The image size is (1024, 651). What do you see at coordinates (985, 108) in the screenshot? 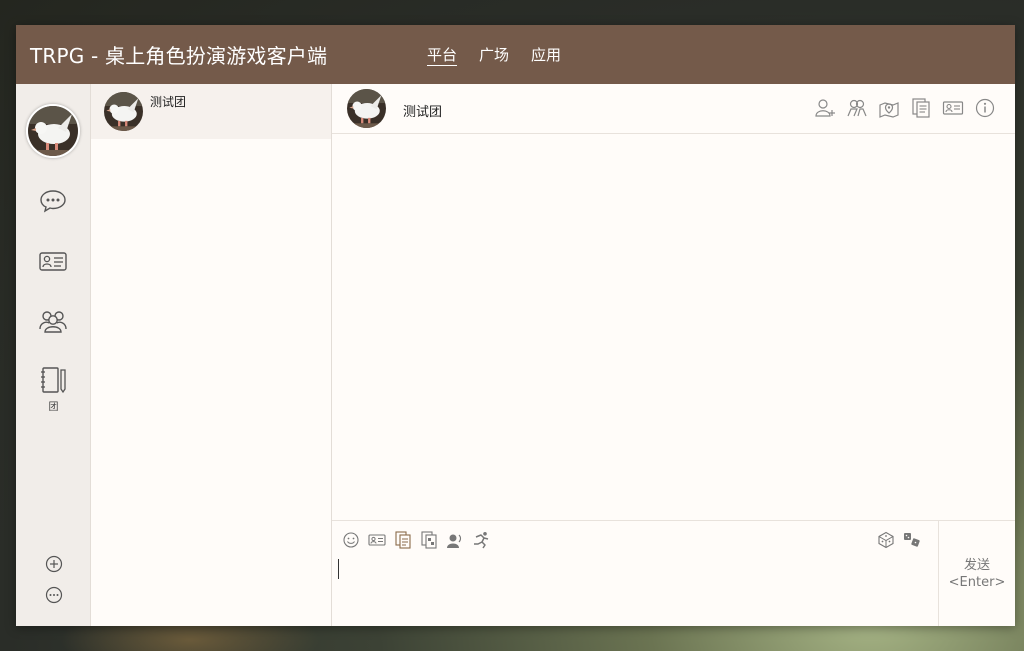
I see `info-icon` at bounding box center [985, 108].